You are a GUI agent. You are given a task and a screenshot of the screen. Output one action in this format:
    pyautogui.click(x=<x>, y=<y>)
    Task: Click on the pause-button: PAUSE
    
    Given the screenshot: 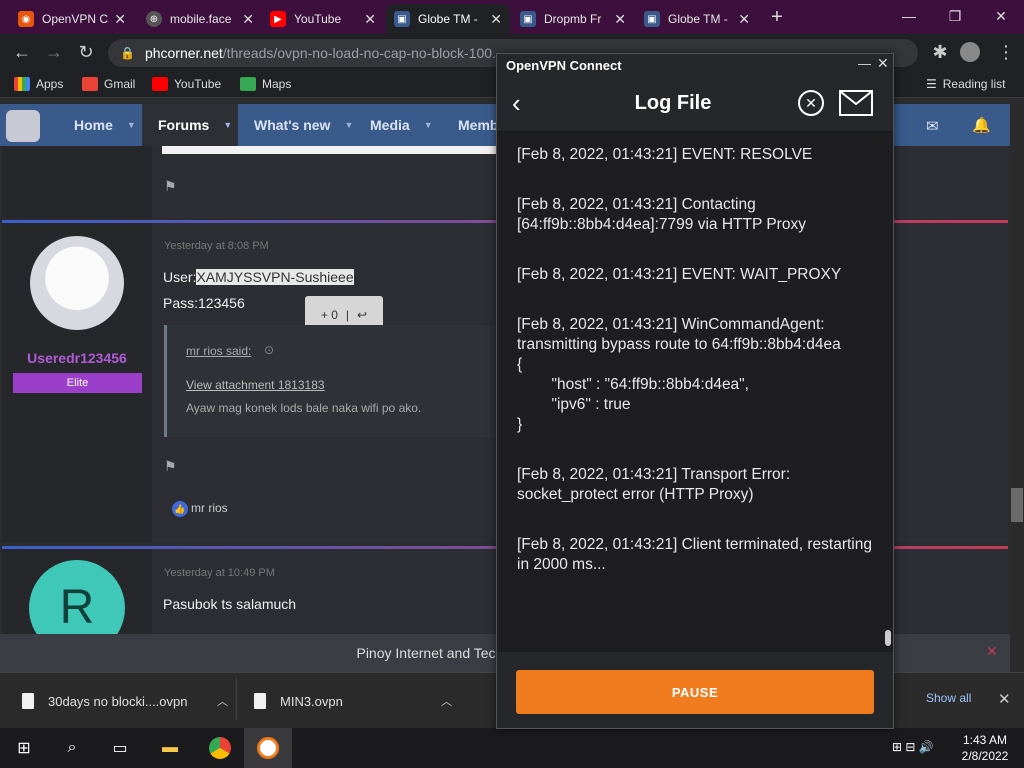 What is the action you would take?
    pyautogui.click(x=695, y=692)
    